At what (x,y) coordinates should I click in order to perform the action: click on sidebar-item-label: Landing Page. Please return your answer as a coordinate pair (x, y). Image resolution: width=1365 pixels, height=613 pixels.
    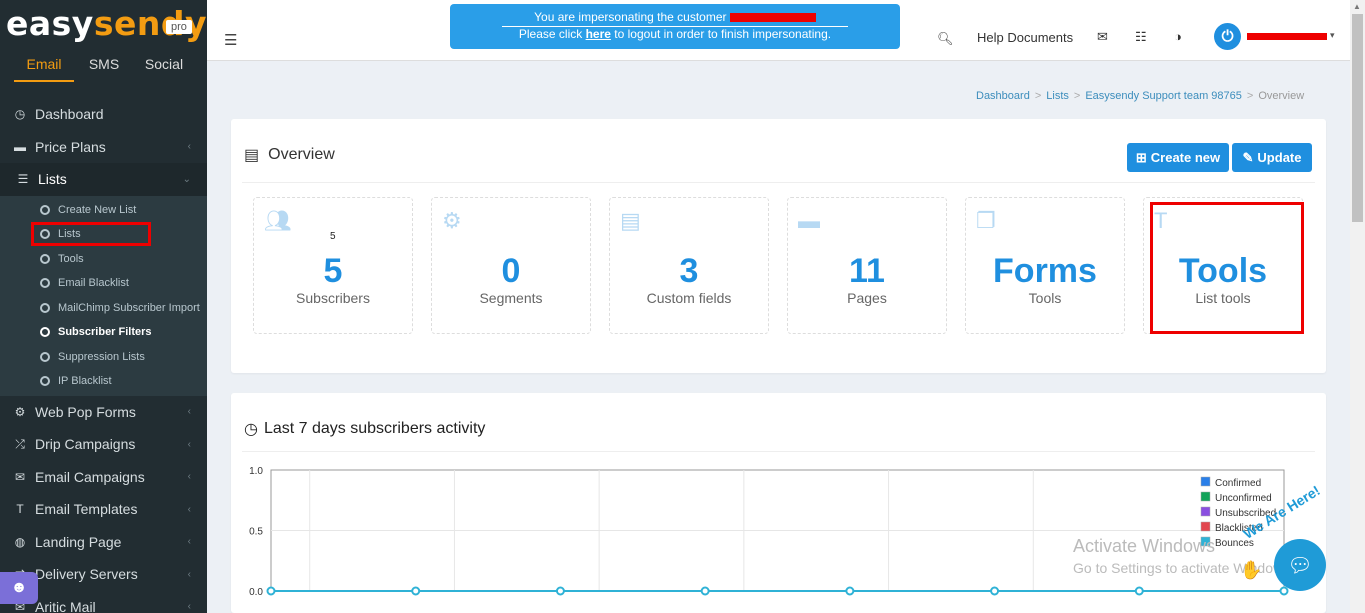
    Looking at the image, I should click on (78, 541).